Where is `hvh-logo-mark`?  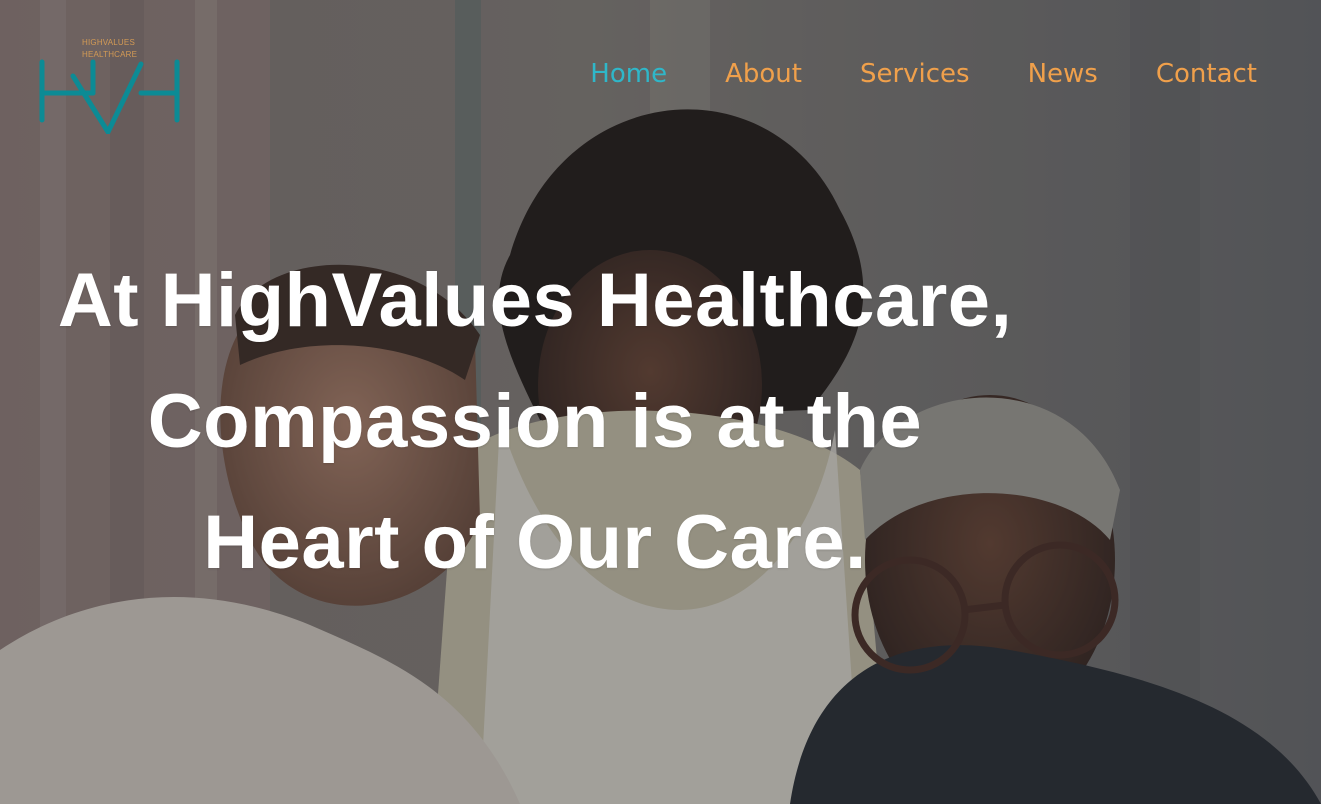
hvh-logo-mark is located at coordinates (109, 96).